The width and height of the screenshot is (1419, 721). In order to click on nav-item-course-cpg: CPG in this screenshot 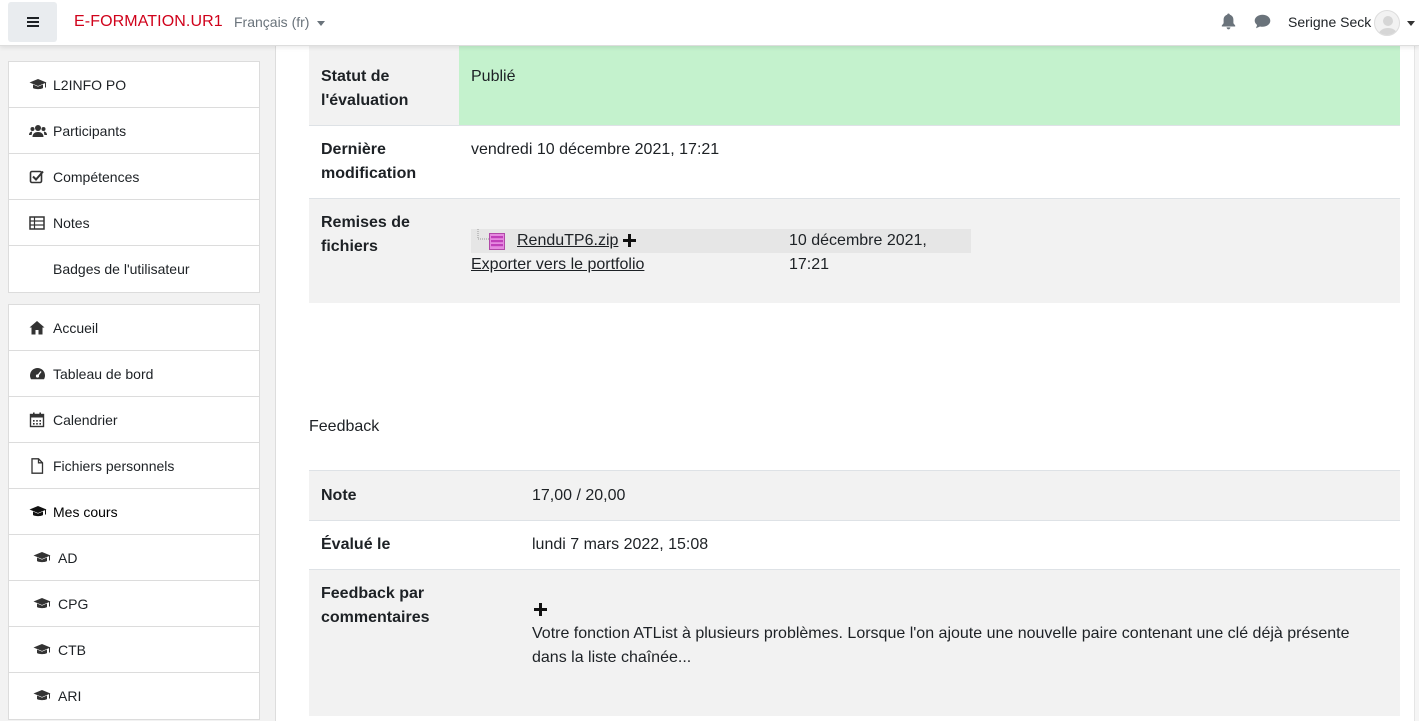, I will do `click(134, 604)`.